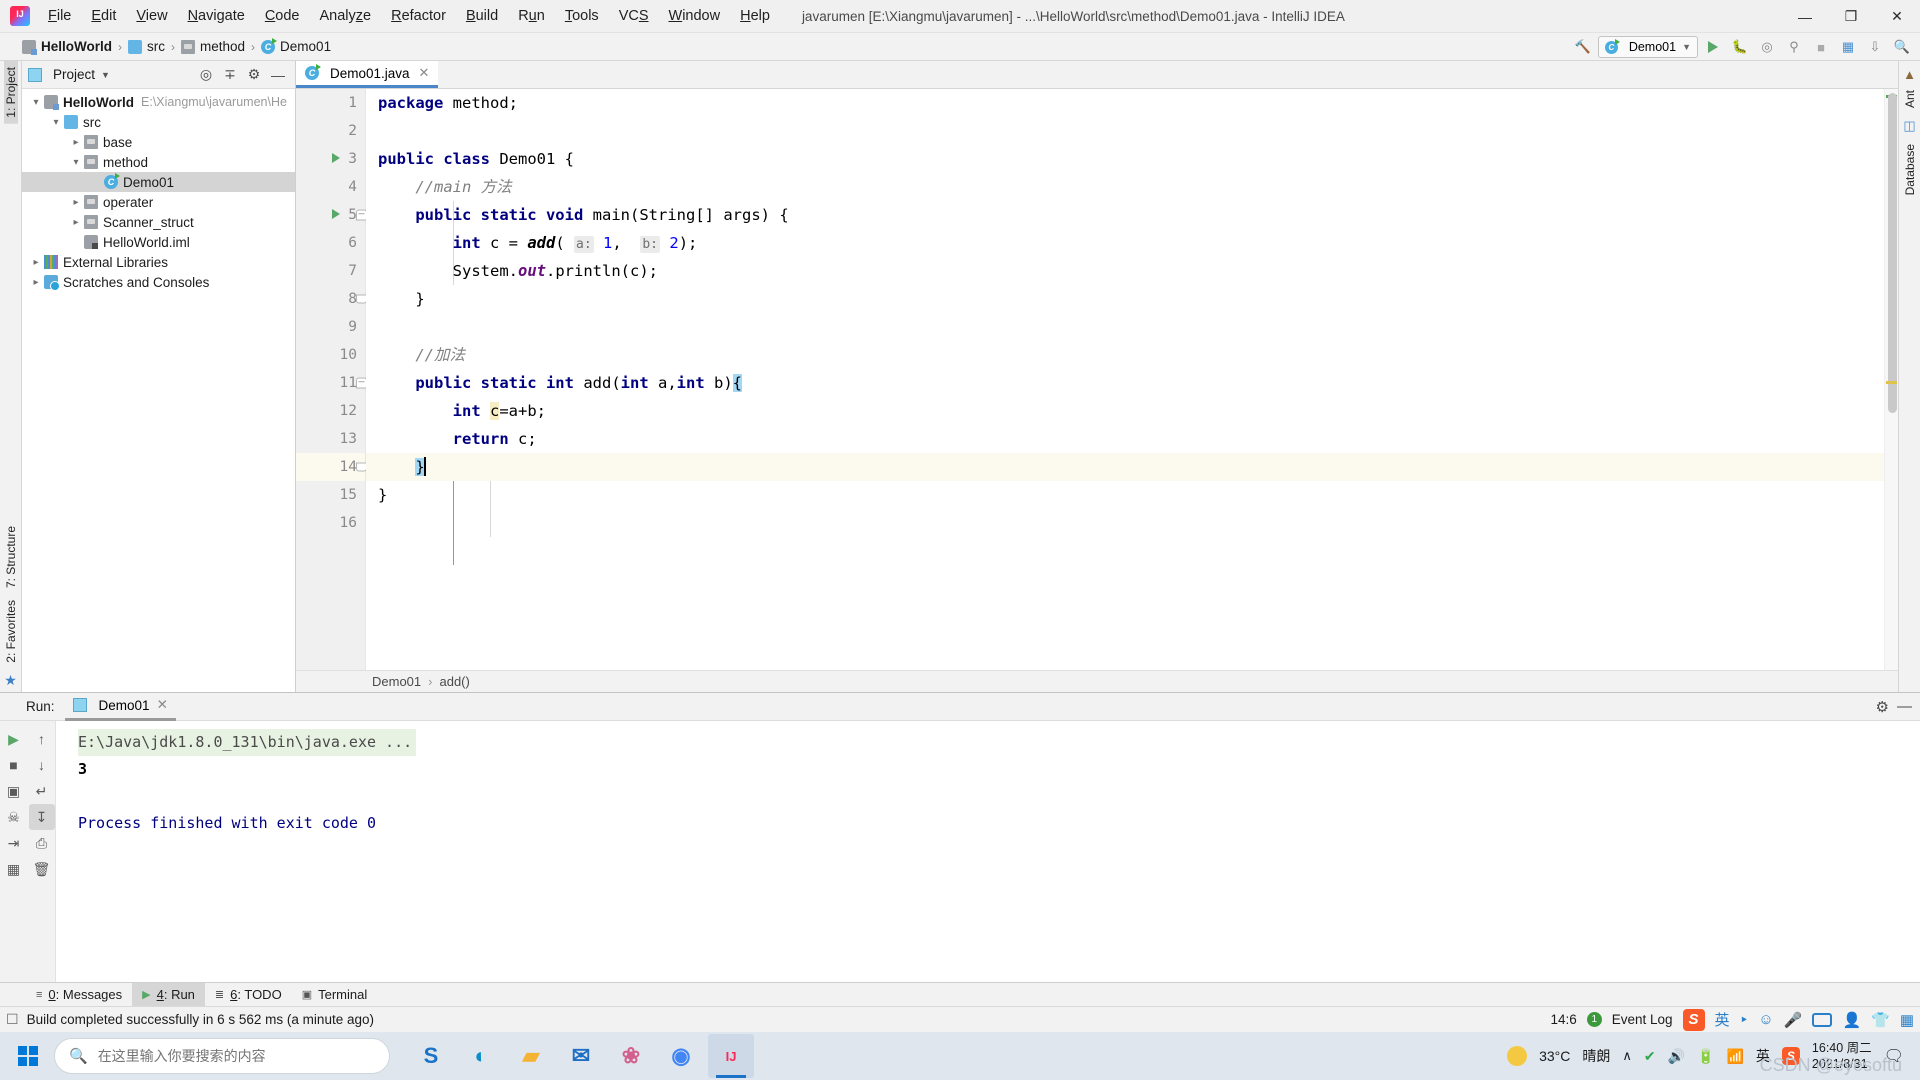 The width and height of the screenshot is (1920, 1080). What do you see at coordinates (146, 46) in the screenshot?
I see `breadcrumb-item-src: src` at bounding box center [146, 46].